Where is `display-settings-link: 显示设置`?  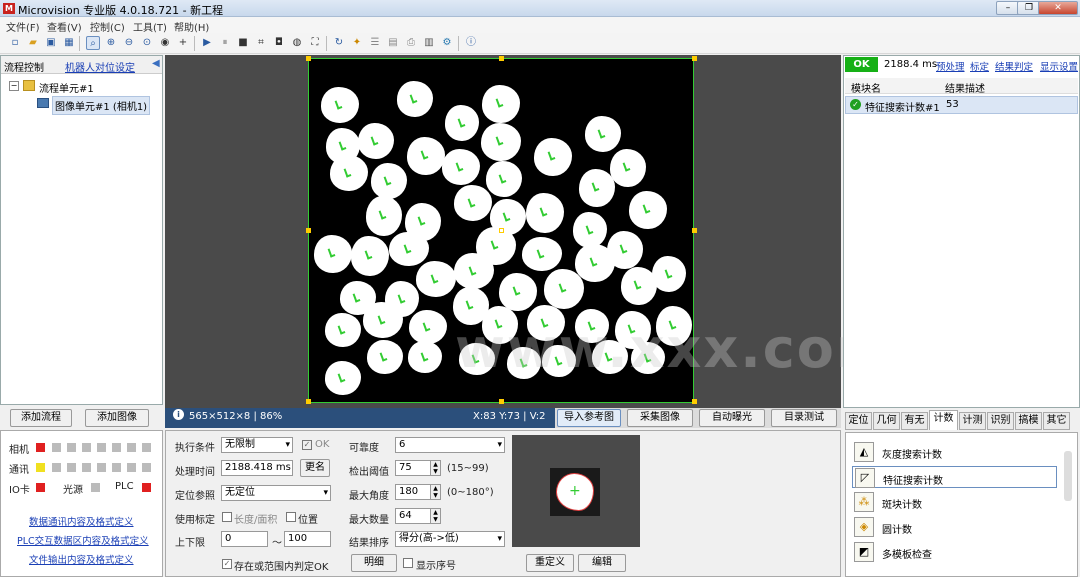
display-settings-link: 显示设置 is located at coordinates (1059, 66).